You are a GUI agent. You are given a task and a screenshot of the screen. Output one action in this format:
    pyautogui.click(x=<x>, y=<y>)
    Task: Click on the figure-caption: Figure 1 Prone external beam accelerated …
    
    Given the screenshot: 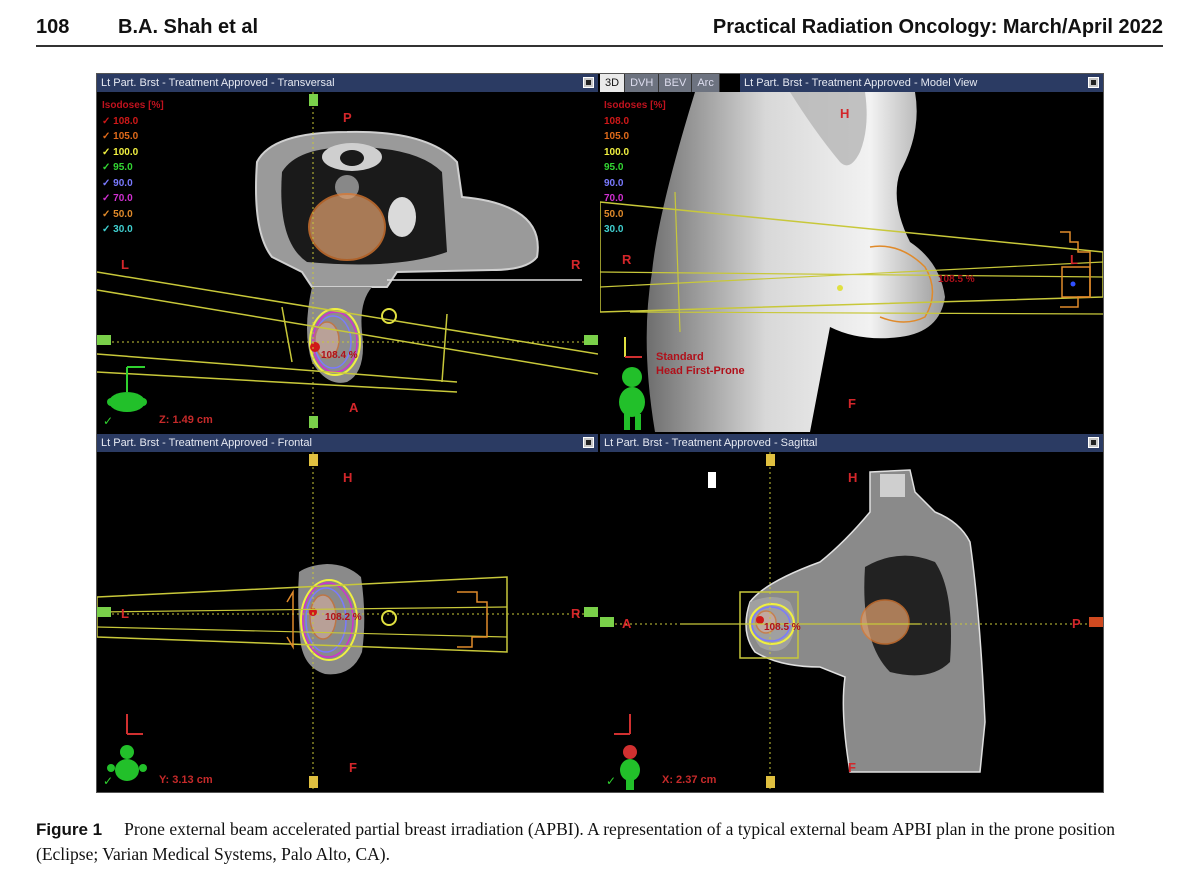 What is the action you would take?
    pyautogui.click(x=600, y=841)
    